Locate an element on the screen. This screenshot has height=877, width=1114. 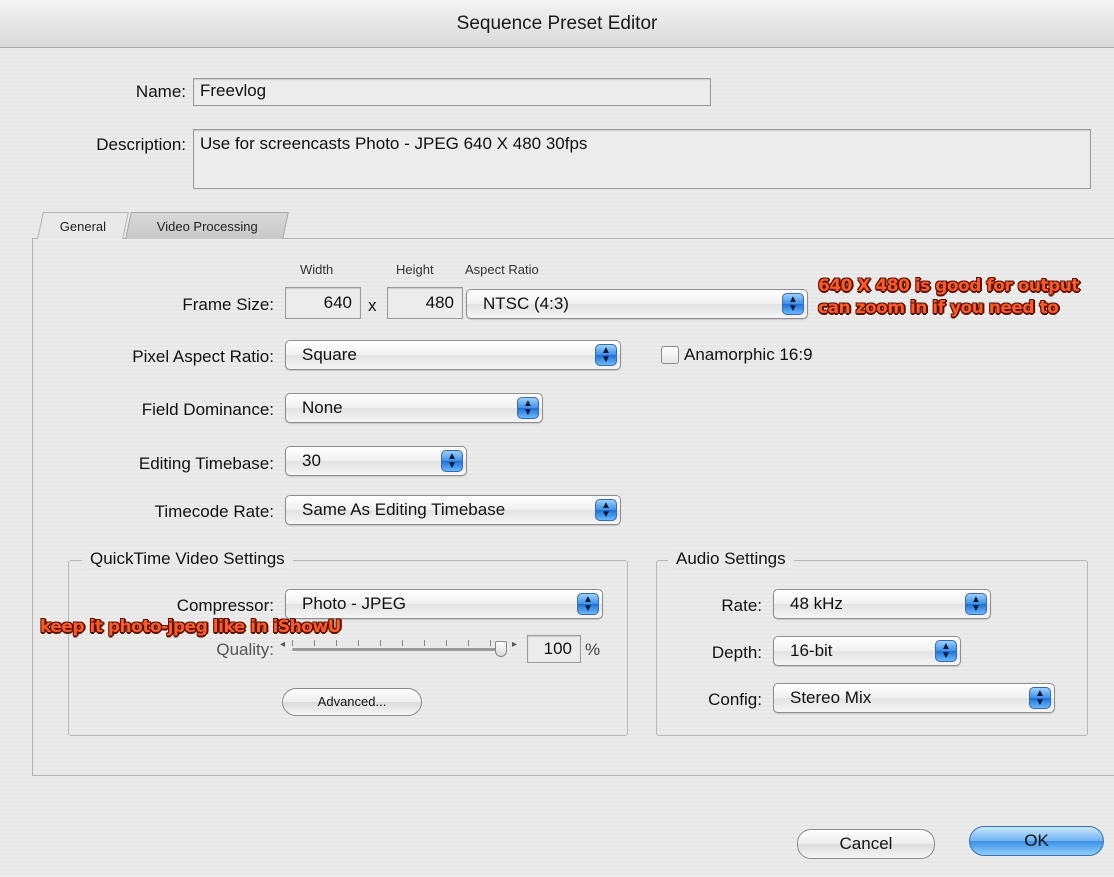
depth-popup: 16-bit ▲ ▼ is located at coordinates (867, 651).